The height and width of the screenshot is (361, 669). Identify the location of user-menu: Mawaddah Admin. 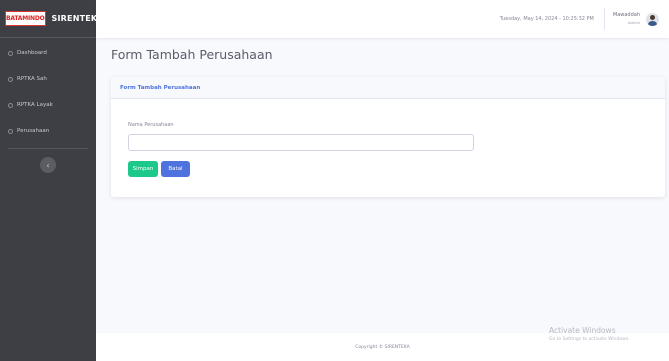
(636, 19).